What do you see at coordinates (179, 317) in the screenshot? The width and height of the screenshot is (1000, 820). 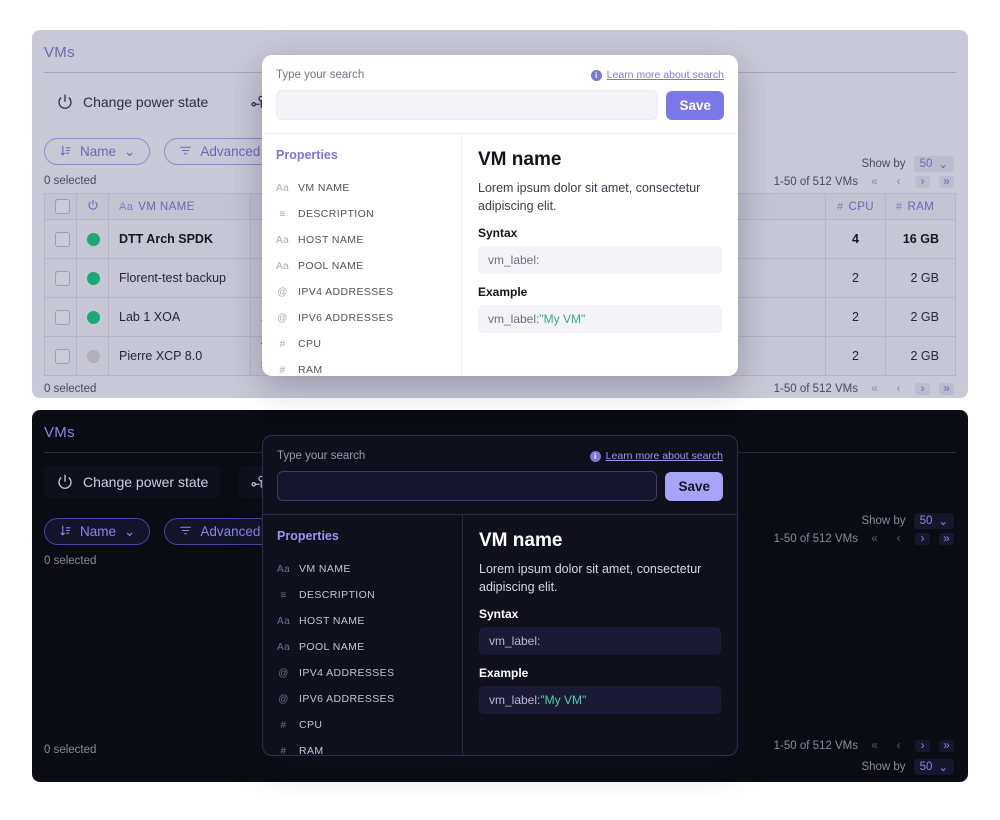 I see `row-name: Lab 1 XOA` at bounding box center [179, 317].